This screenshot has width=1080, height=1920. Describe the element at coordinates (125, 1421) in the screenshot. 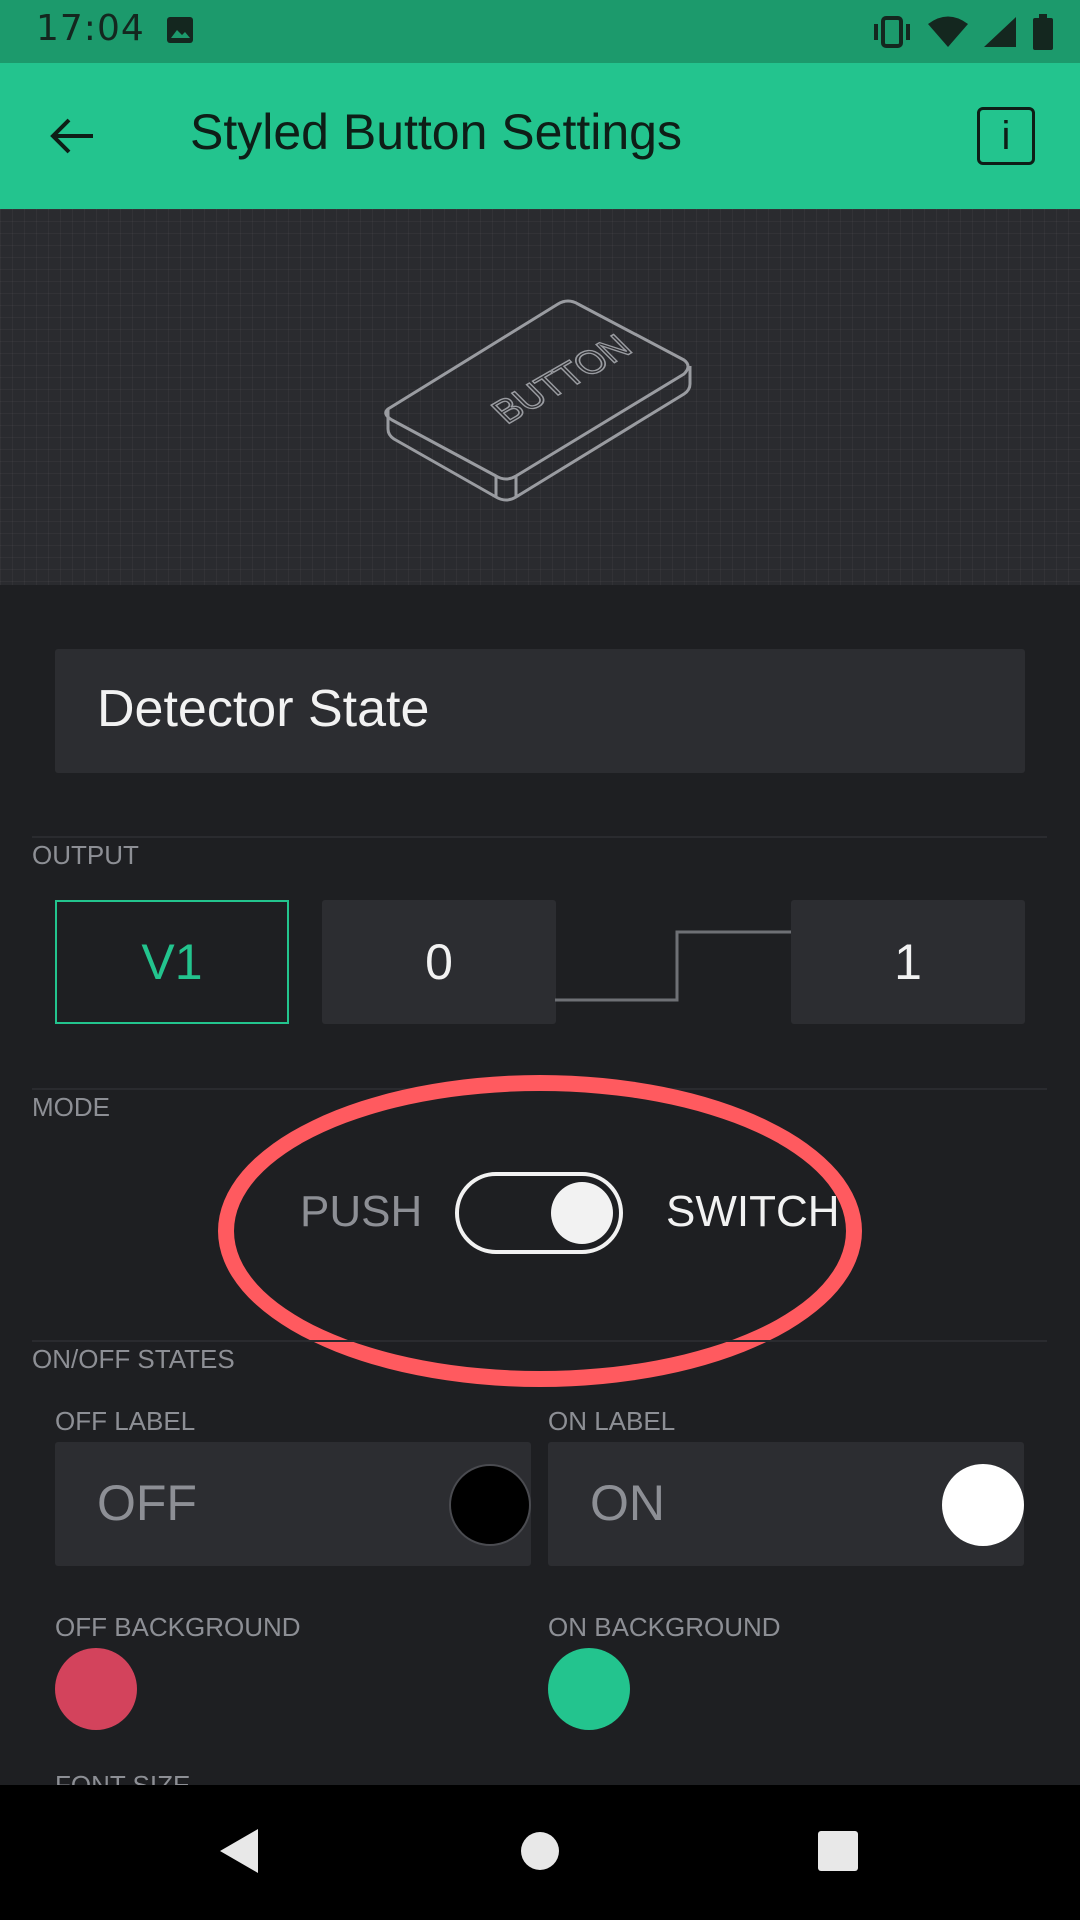

I see `off-label-title: OFF LABEL` at that location.